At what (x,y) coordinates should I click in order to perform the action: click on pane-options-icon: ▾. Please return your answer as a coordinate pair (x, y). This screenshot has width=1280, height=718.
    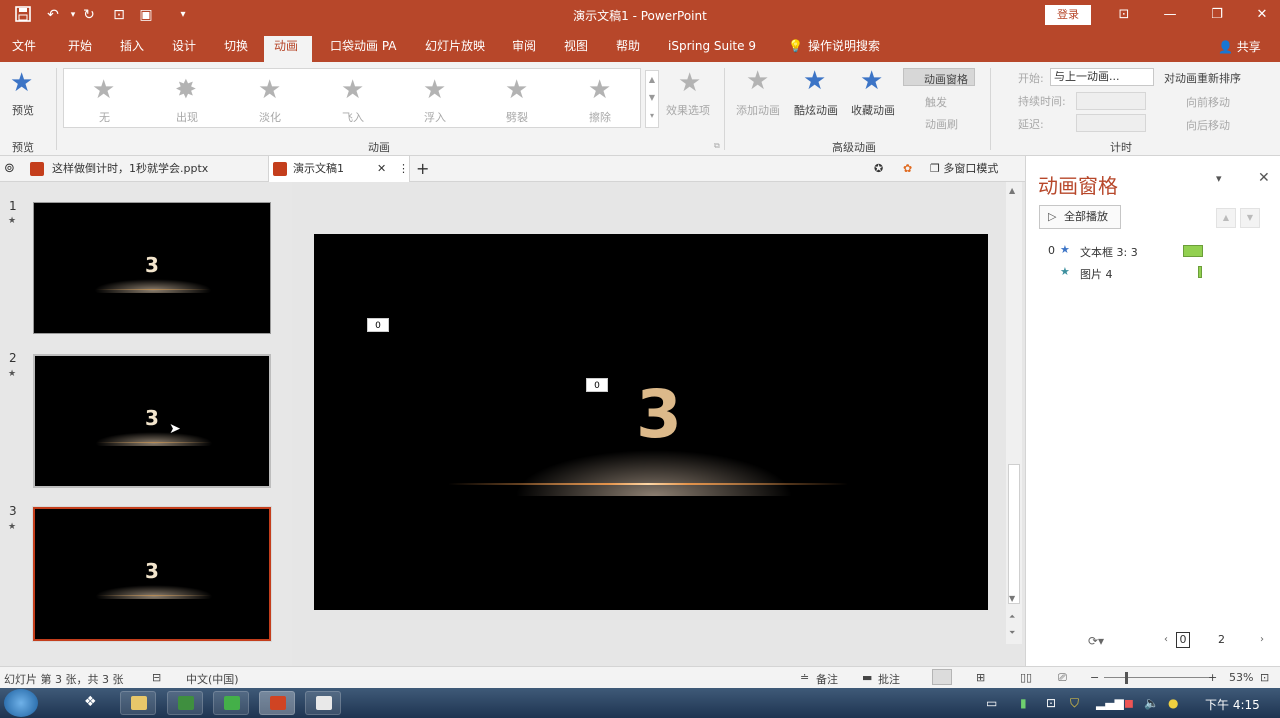
    Looking at the image, I should click on (1219, 178).